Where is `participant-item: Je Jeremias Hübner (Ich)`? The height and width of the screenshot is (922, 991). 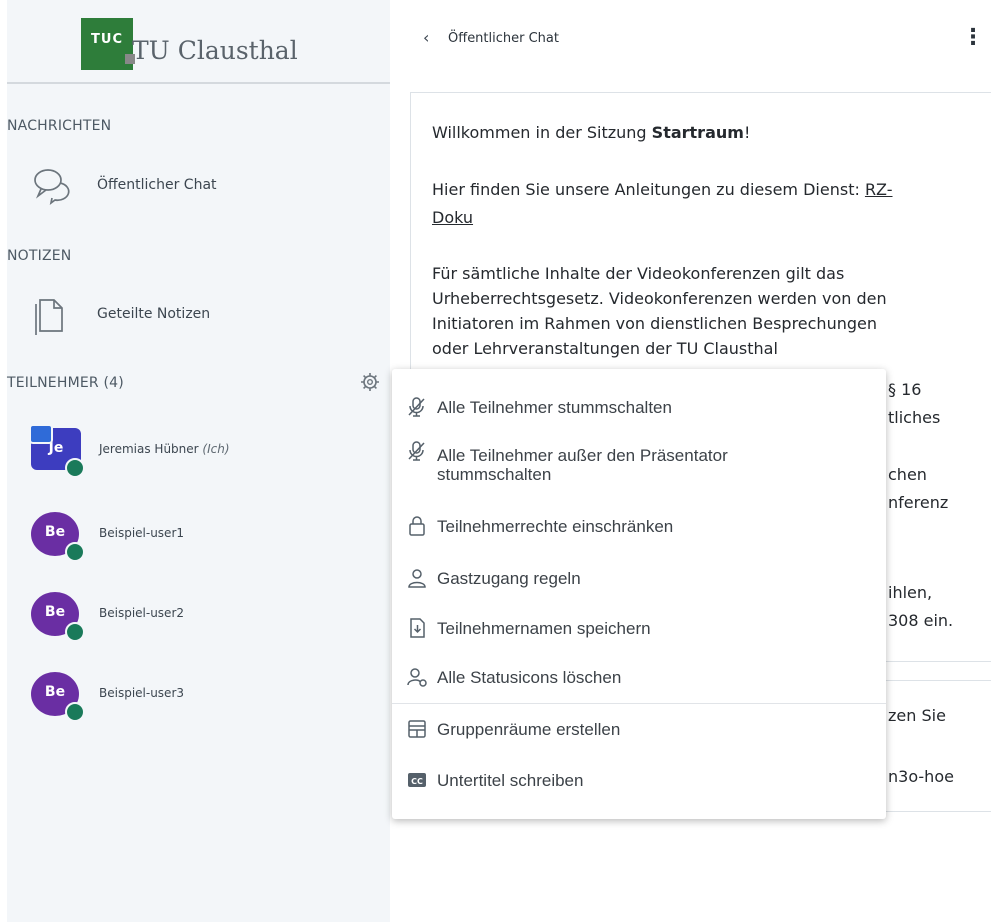 participant-item: Je Jeremias Hübner (Ich) is located at coordinates (200, 451).